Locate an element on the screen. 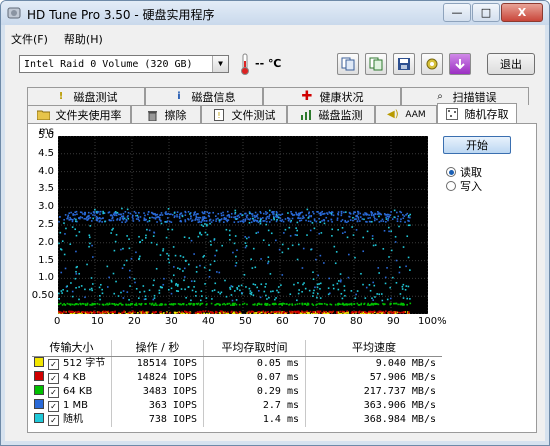 Image resolution: width=550 pixels, height=446 pixels. minimize-button: — is located at coordinates (457, 12).